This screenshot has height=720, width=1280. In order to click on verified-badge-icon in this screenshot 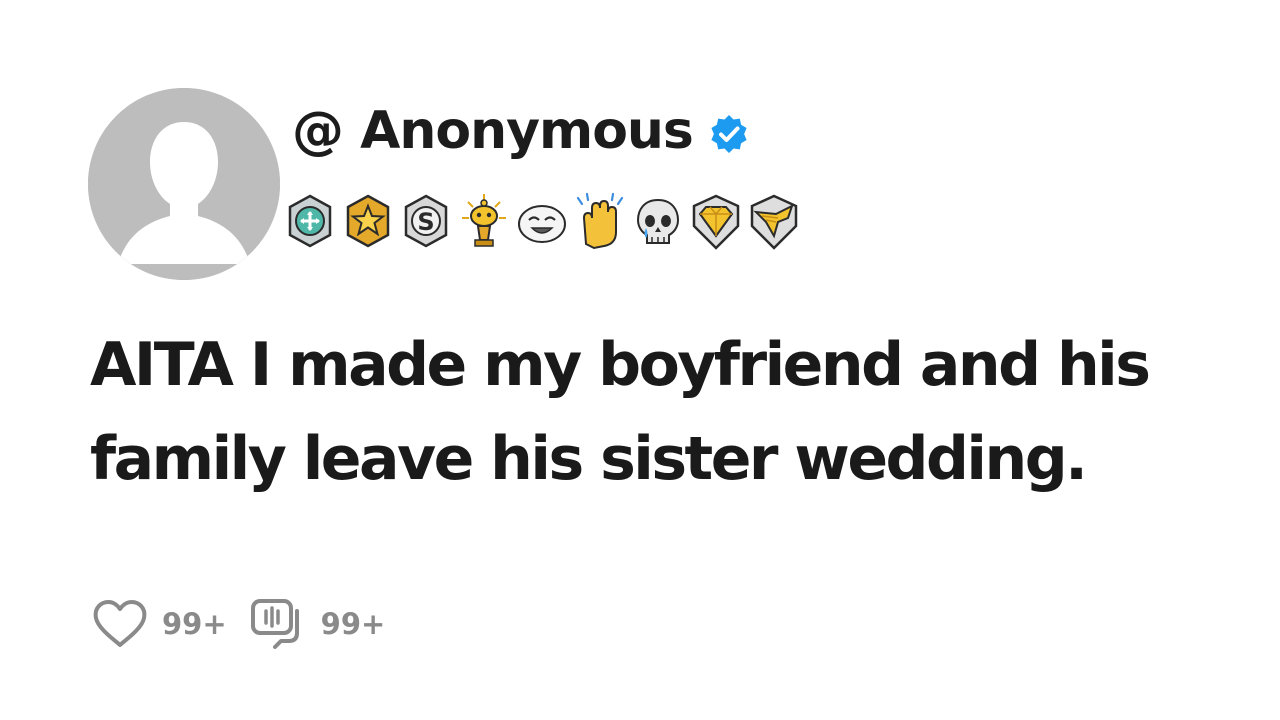, I will do `click(729, 131)`.